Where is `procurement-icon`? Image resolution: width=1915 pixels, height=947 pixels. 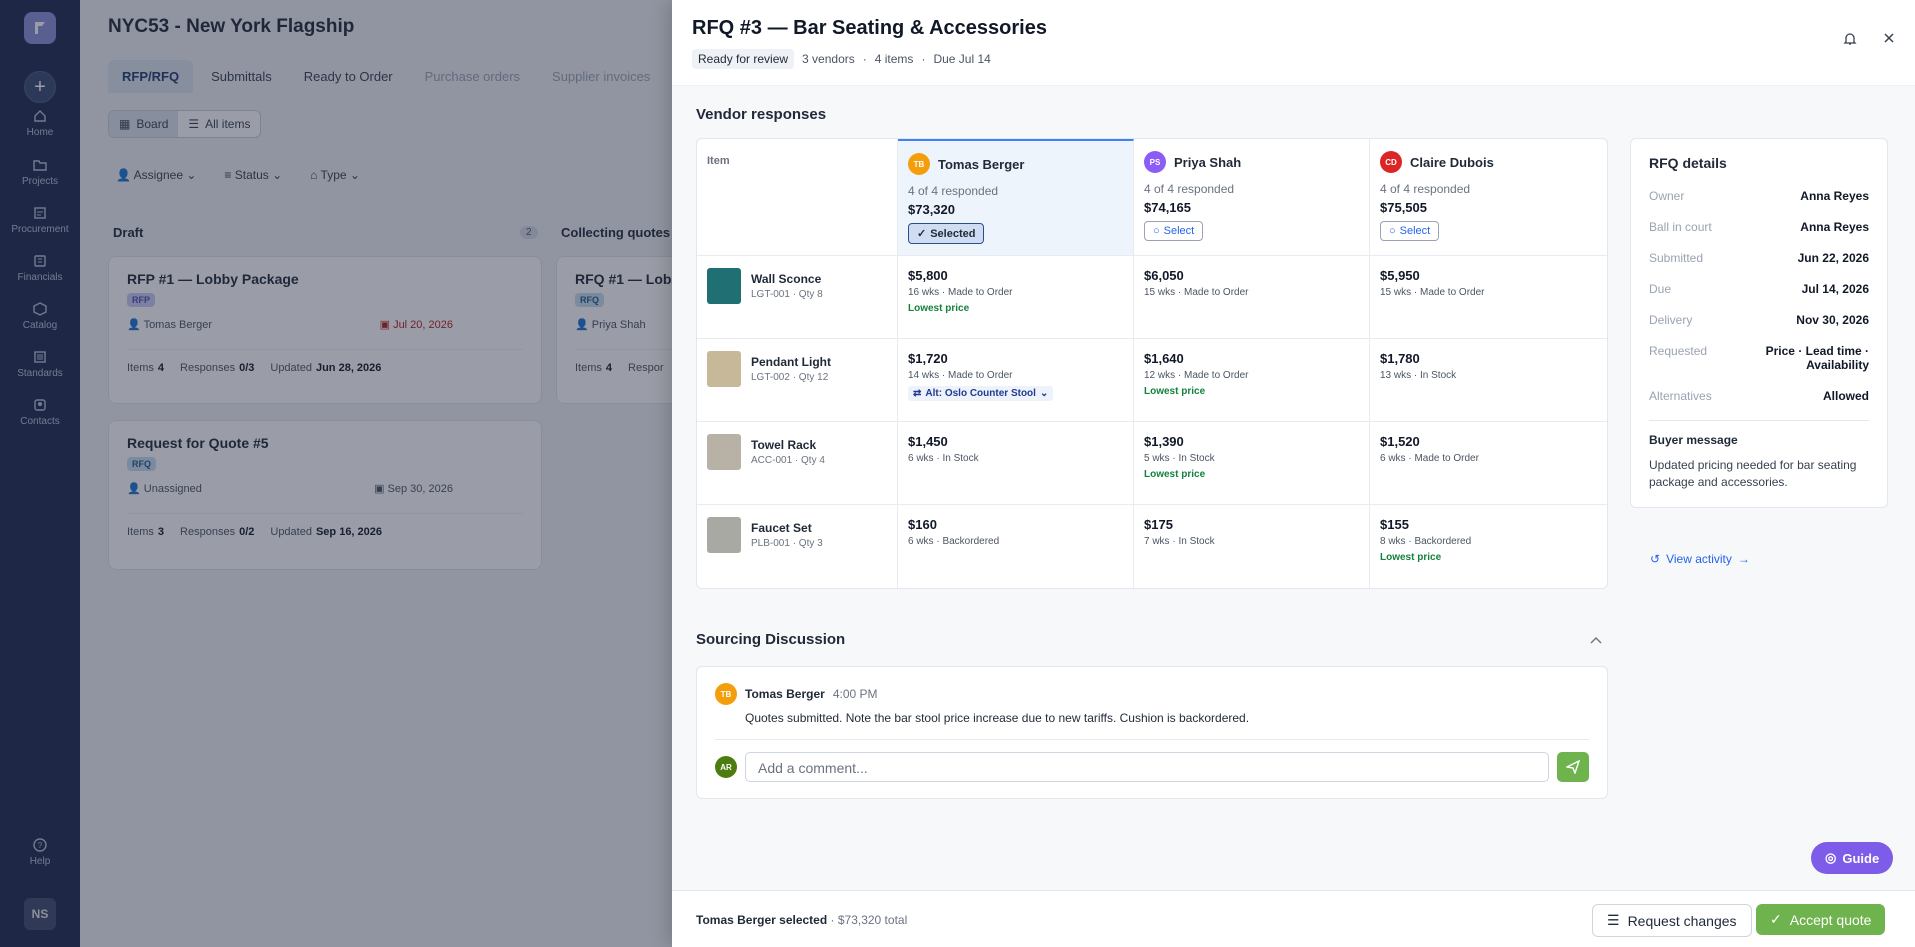 procurement-icon is located at coordinates (40, 213).